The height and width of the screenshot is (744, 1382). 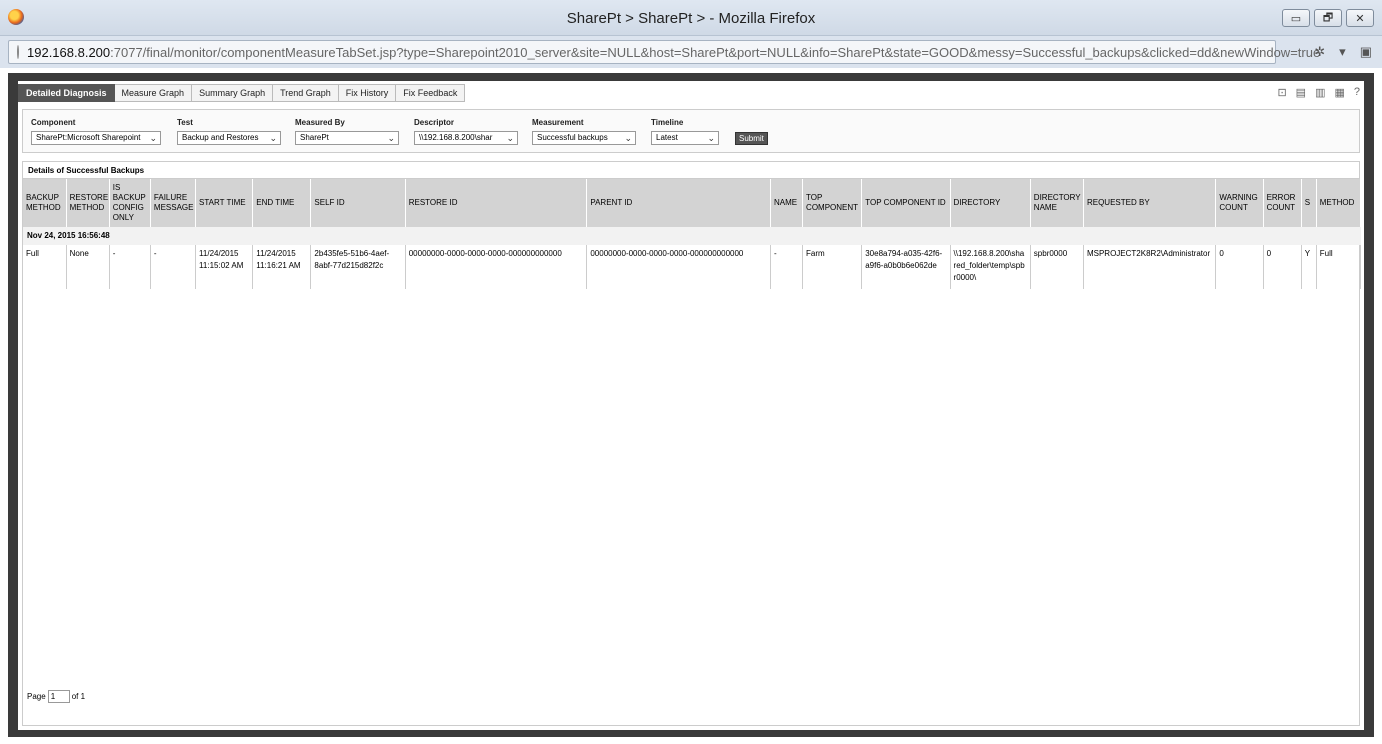 What do you see at coordinates (572, 137) in the screenshot?
I see `measurement-value: Successful backups` at bounding box center [572, 137].